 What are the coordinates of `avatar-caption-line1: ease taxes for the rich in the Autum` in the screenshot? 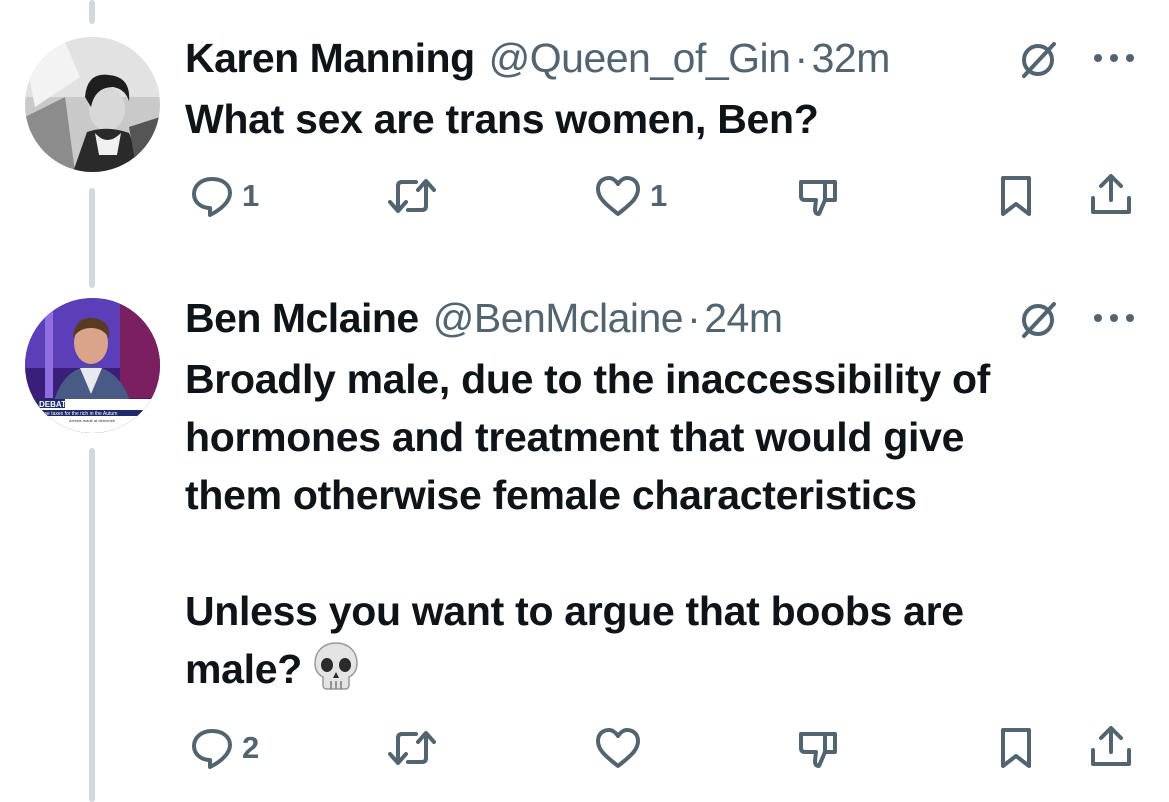 It's located at (78, 414).